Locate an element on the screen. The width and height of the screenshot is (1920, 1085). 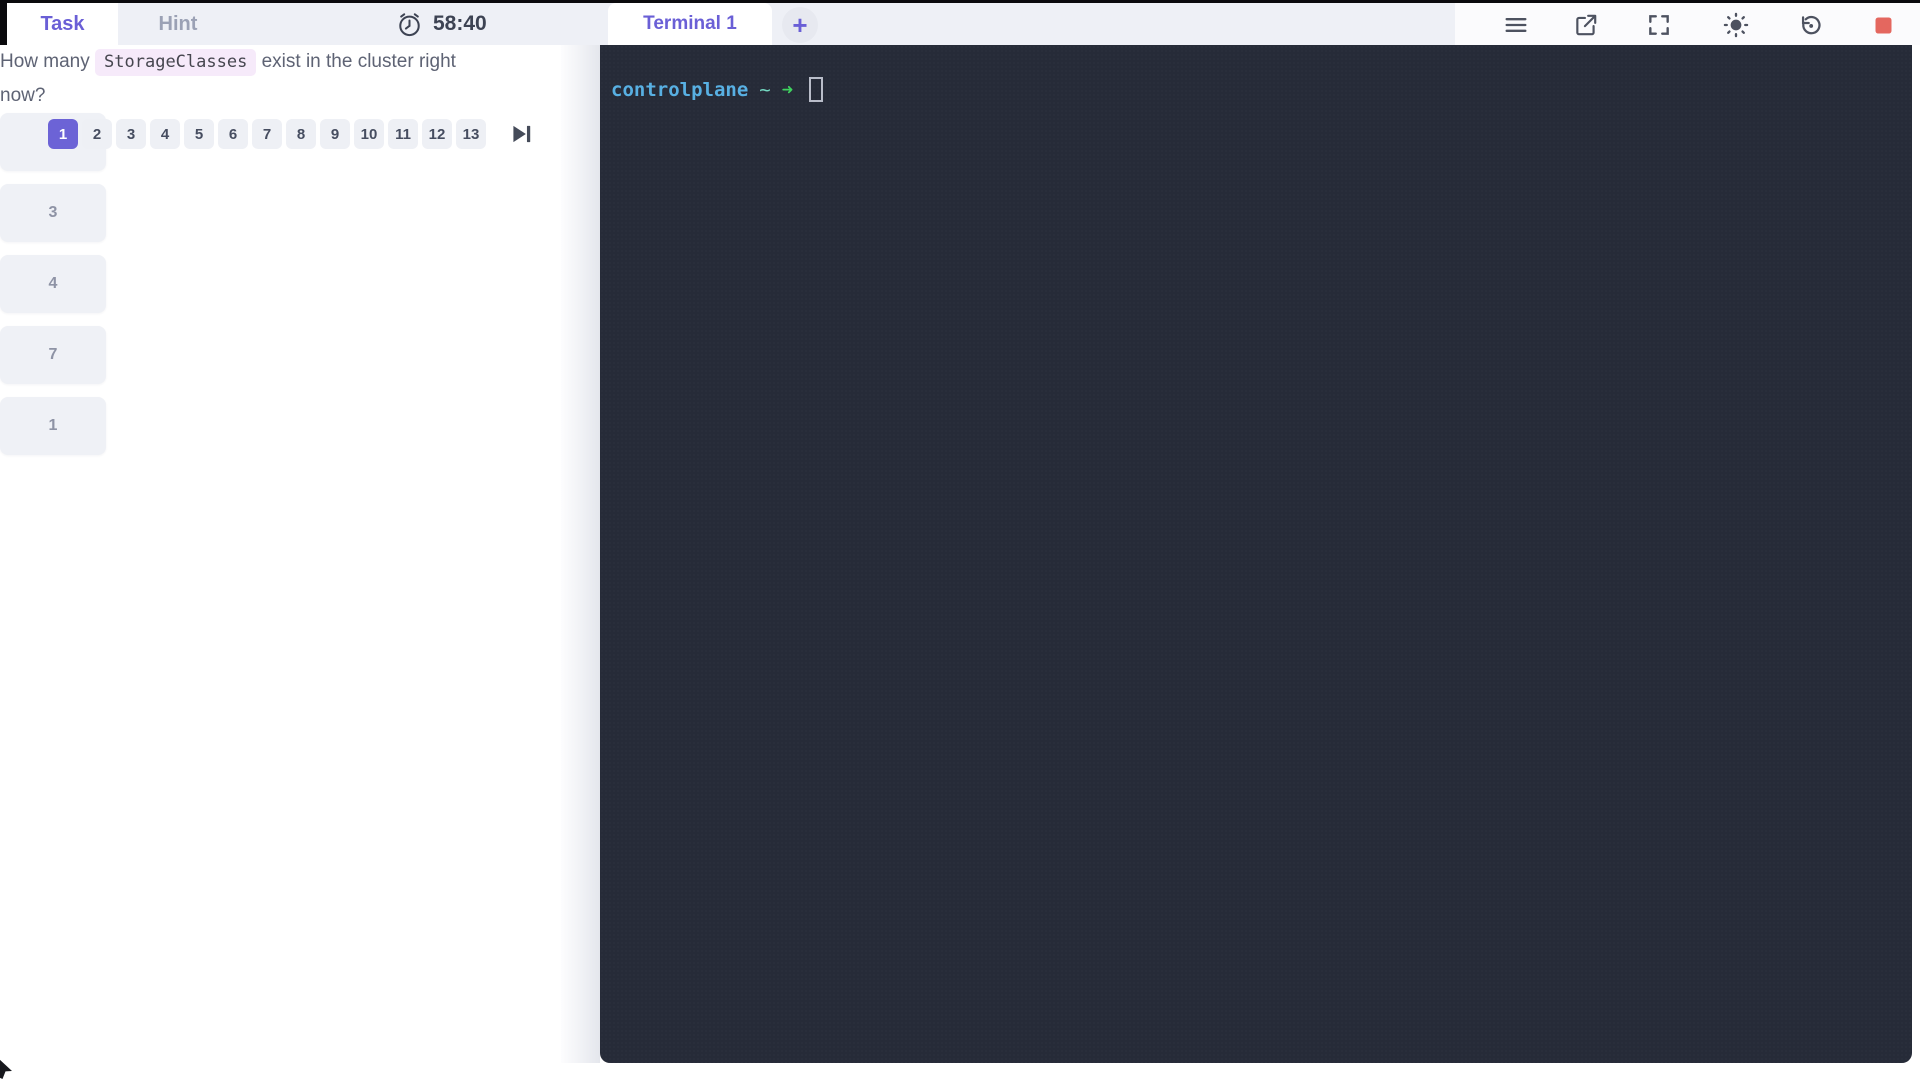
page-button-12: 12 is located at coordinates (437, 134).